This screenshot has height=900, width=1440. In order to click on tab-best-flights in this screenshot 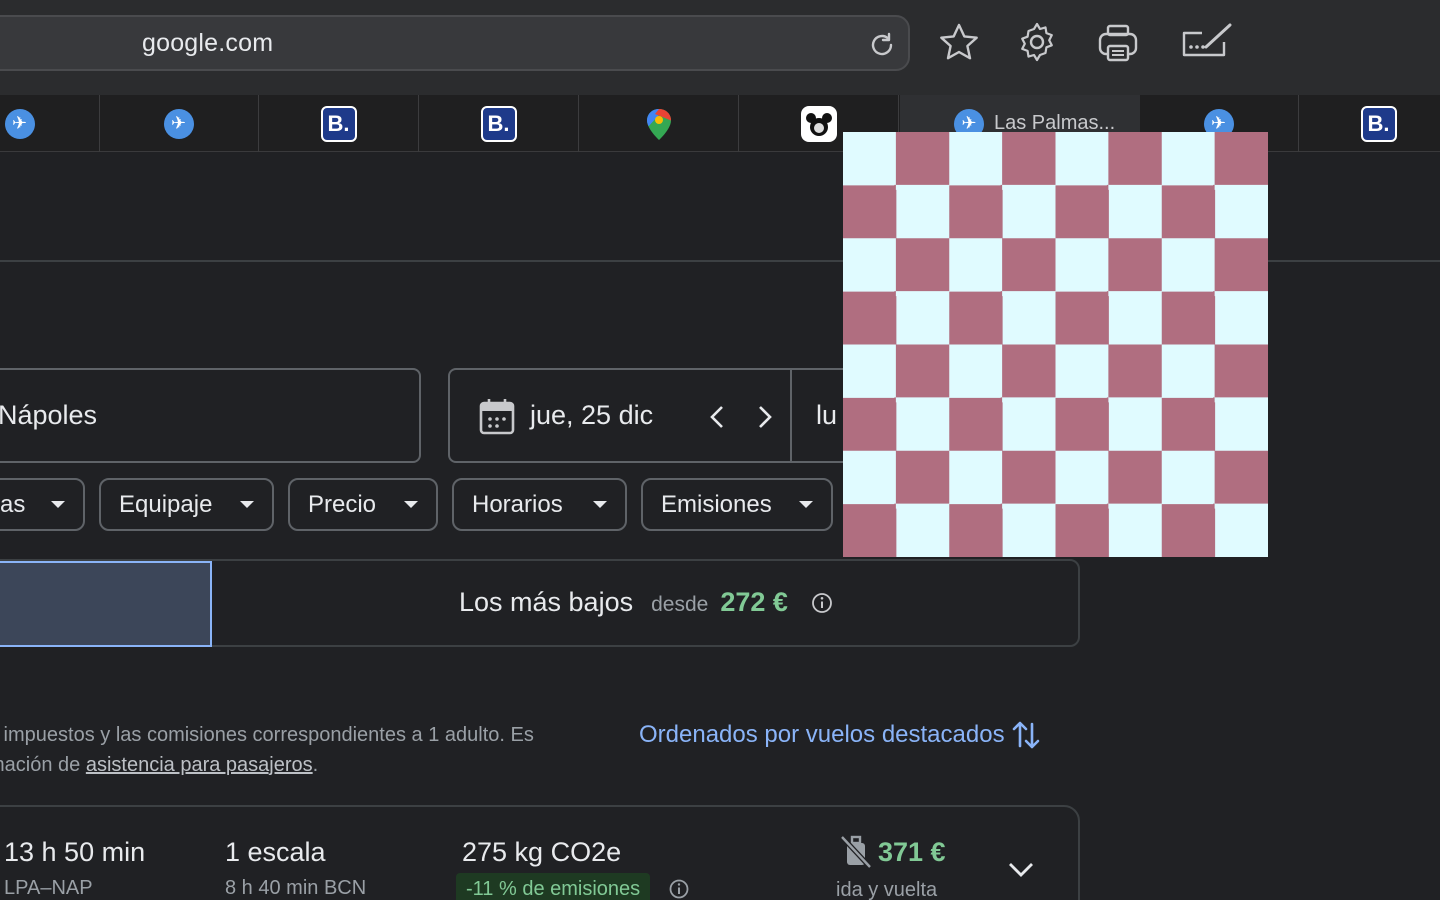, I will do `click(106, 604)`.